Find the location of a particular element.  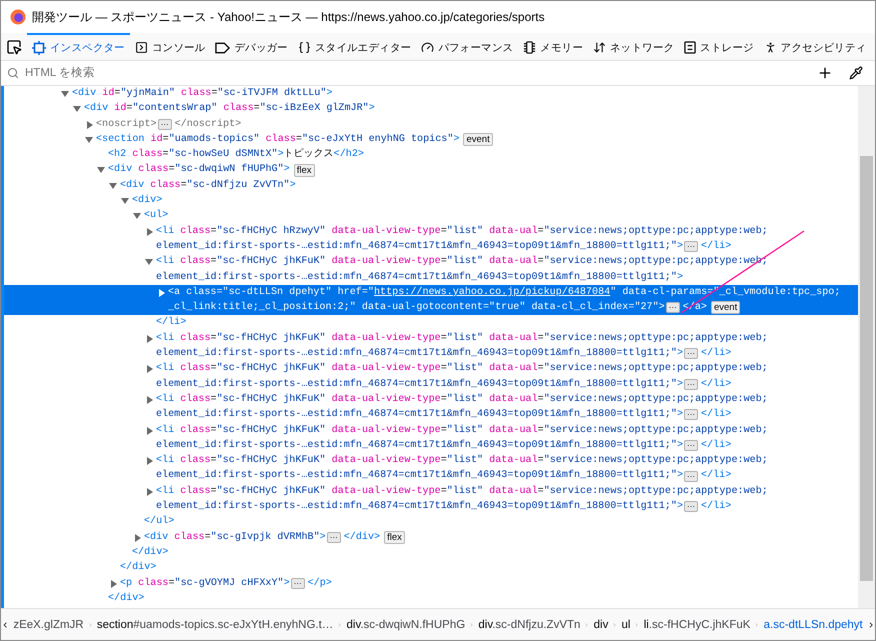

markup-text: _cl_link:title;_cl_position:2;" data-ual-gotocontent="true" data-cl_cl_index="27"> is located at coordinates (416, 308).